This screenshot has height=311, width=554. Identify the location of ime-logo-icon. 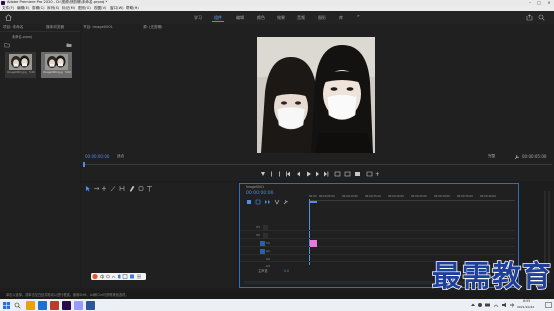
(95, 276).